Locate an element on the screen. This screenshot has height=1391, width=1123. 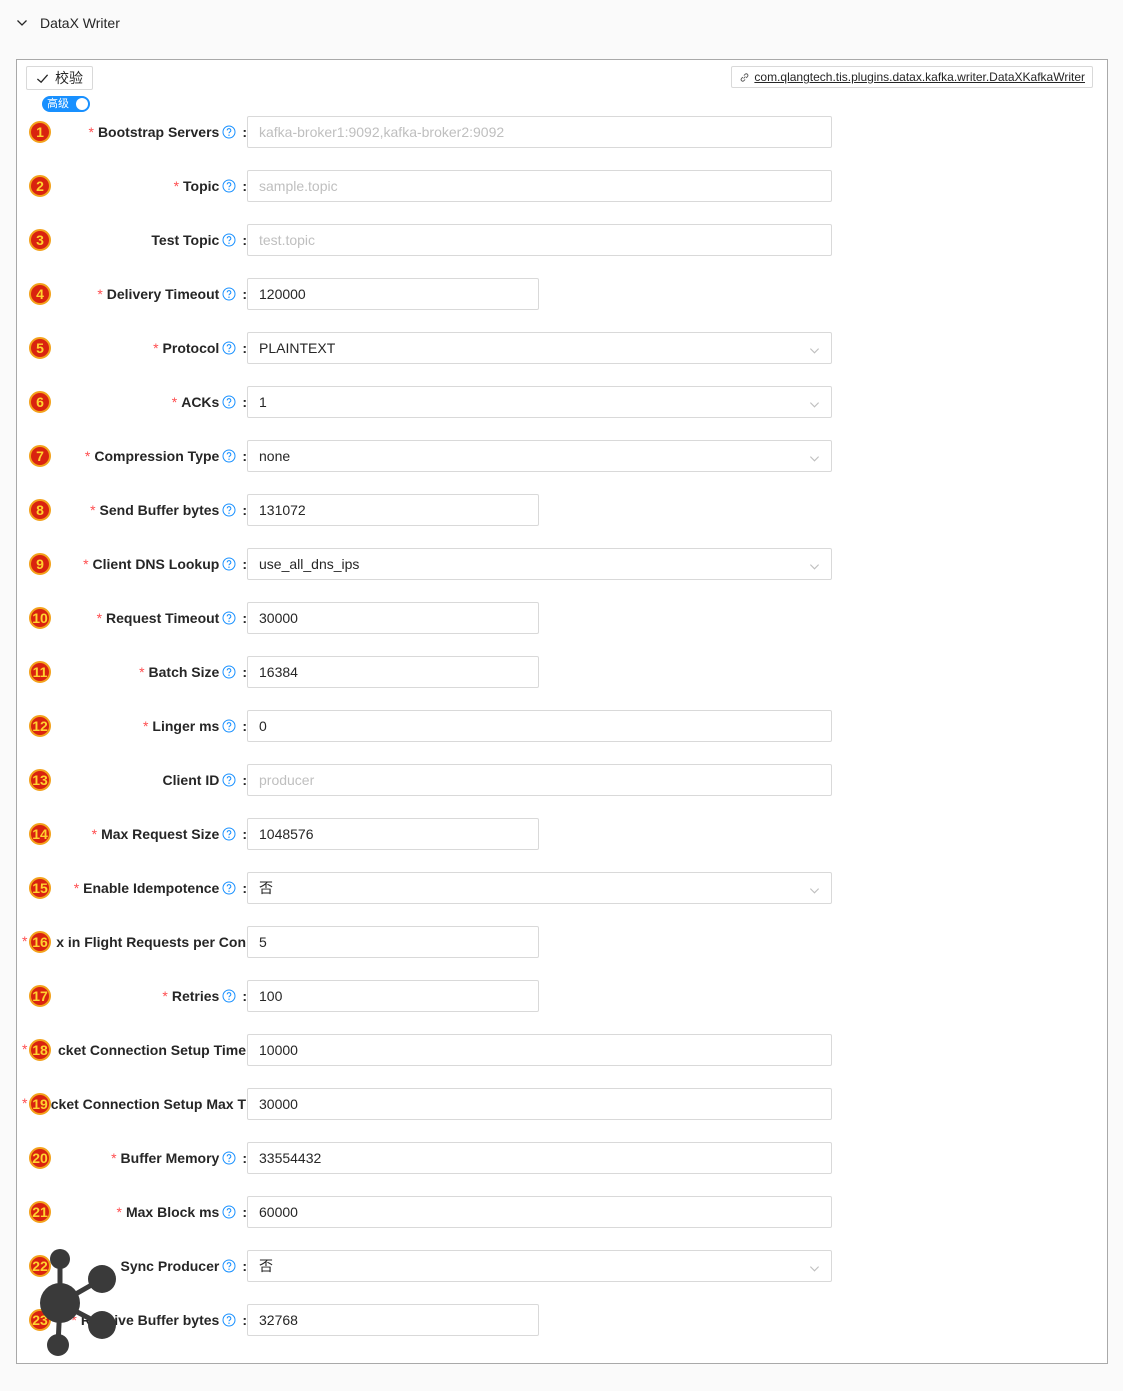
field-label: Protocol is located at coordinates (191, 348).